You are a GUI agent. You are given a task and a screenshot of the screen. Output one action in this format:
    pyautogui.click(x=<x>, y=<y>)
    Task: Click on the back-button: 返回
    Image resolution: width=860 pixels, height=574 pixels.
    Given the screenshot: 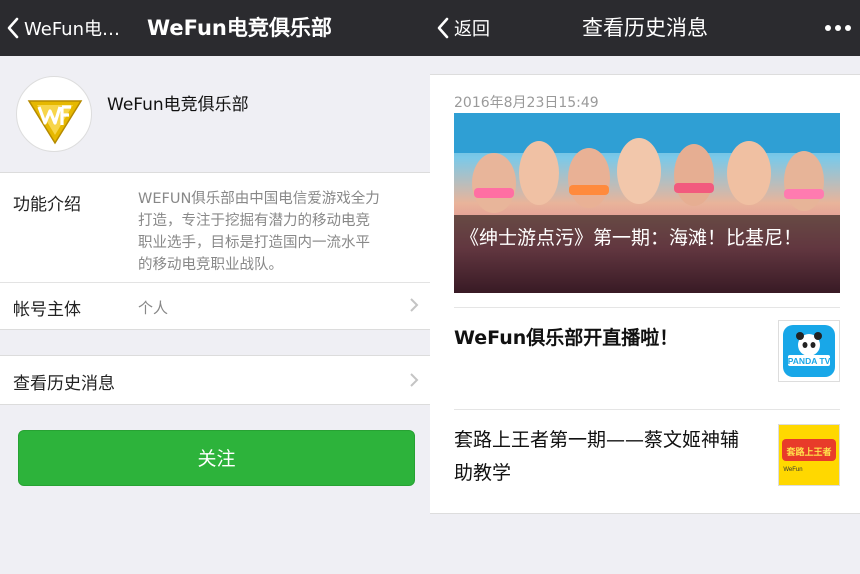 What is the action you would take?
    pyautogui.click(x=463, y=28)
    